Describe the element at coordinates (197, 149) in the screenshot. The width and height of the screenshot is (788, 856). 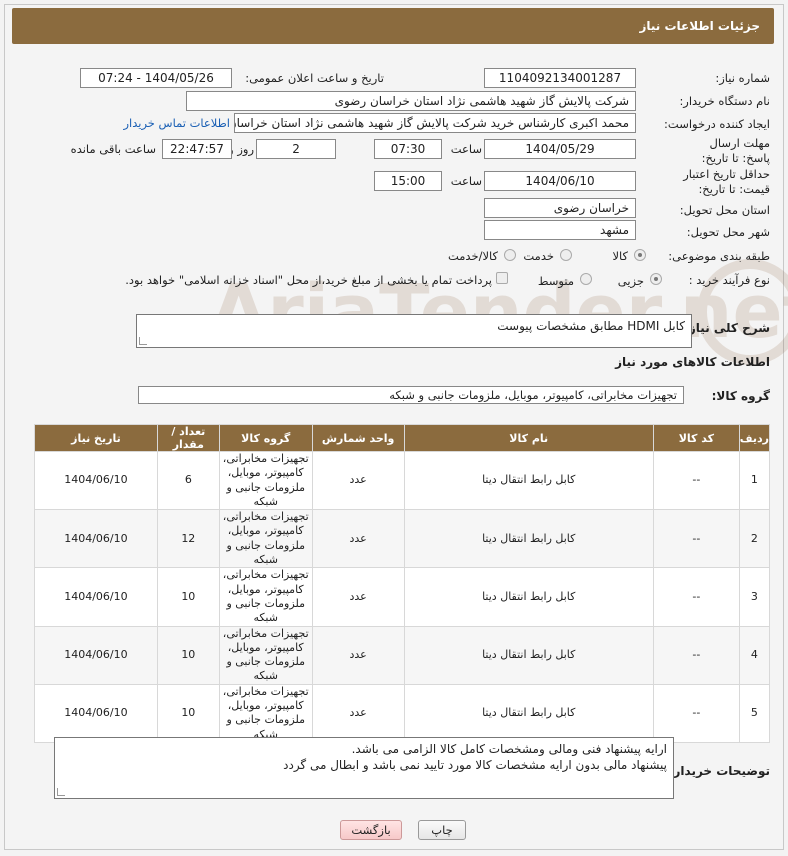
I see `remaining-time-field: 22:47:57` at that location.